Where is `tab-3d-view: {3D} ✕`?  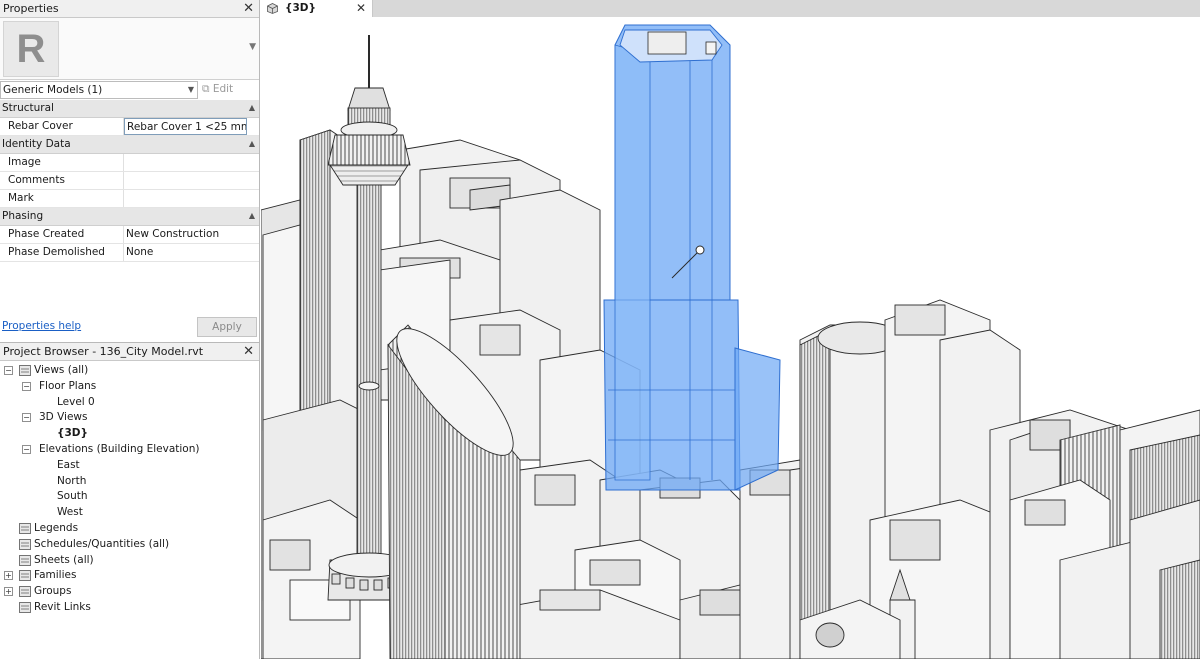 tab-3d-view: {3D} ✕ is located at coordinates (317, 8).